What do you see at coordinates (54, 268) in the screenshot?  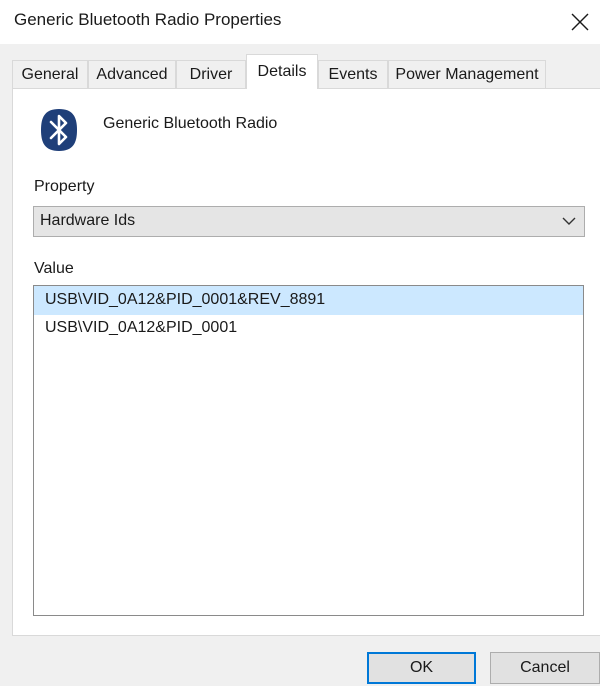 I see `value-label: Value` at bounding box center [54, 268].